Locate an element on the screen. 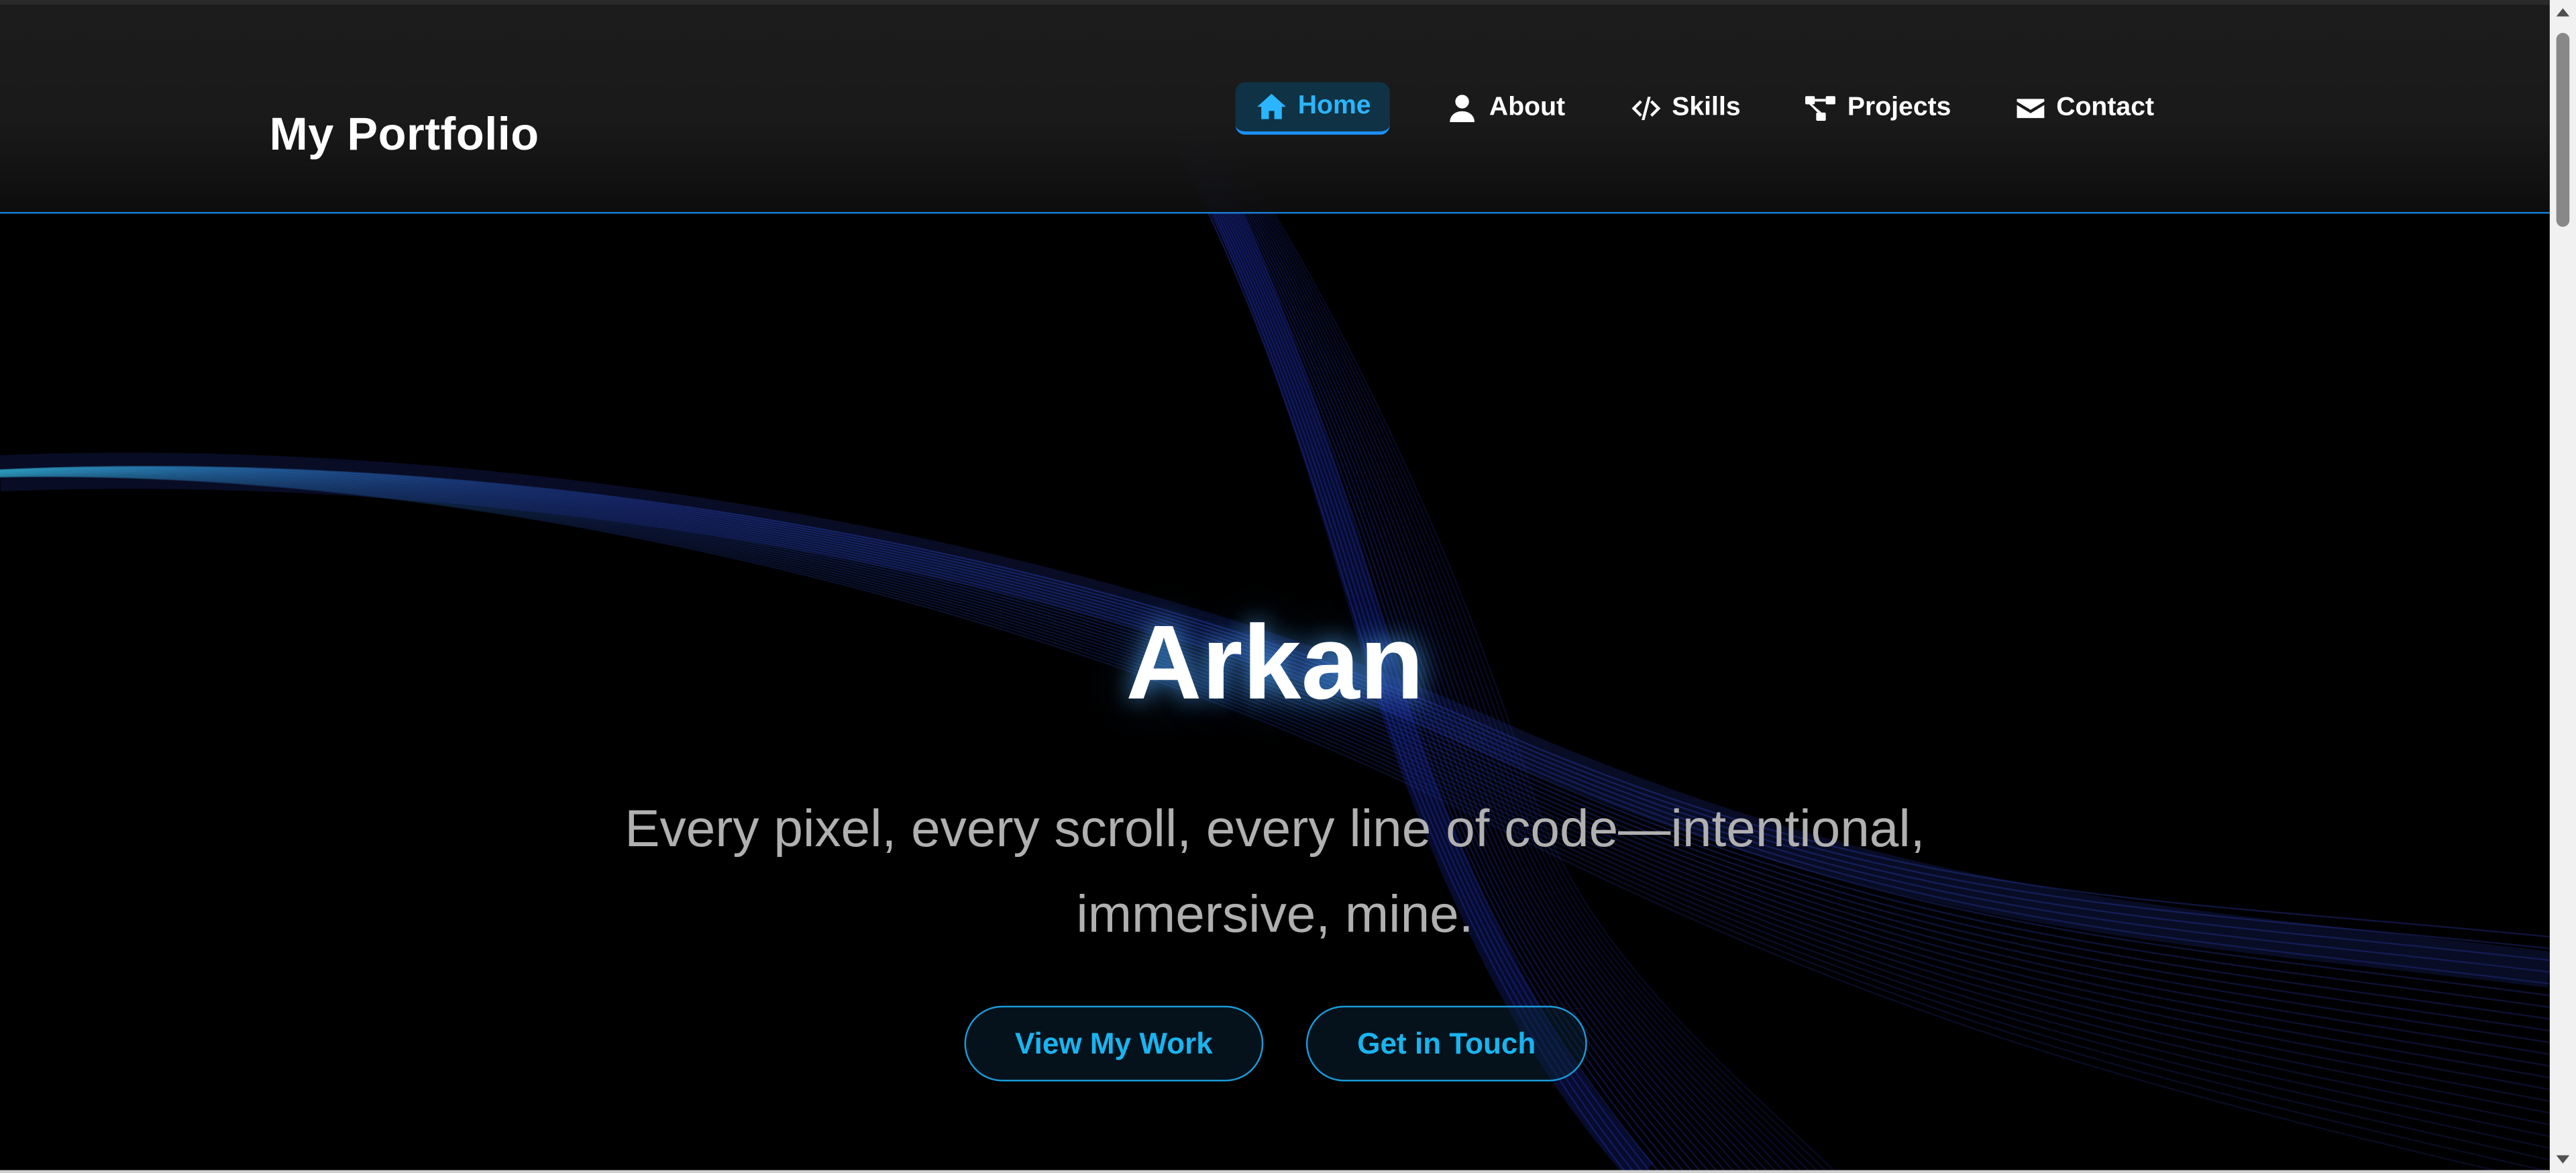 The image size is (2576, 1173). scroll-down-arrow-icon is located at coordinates (2563, 1159).